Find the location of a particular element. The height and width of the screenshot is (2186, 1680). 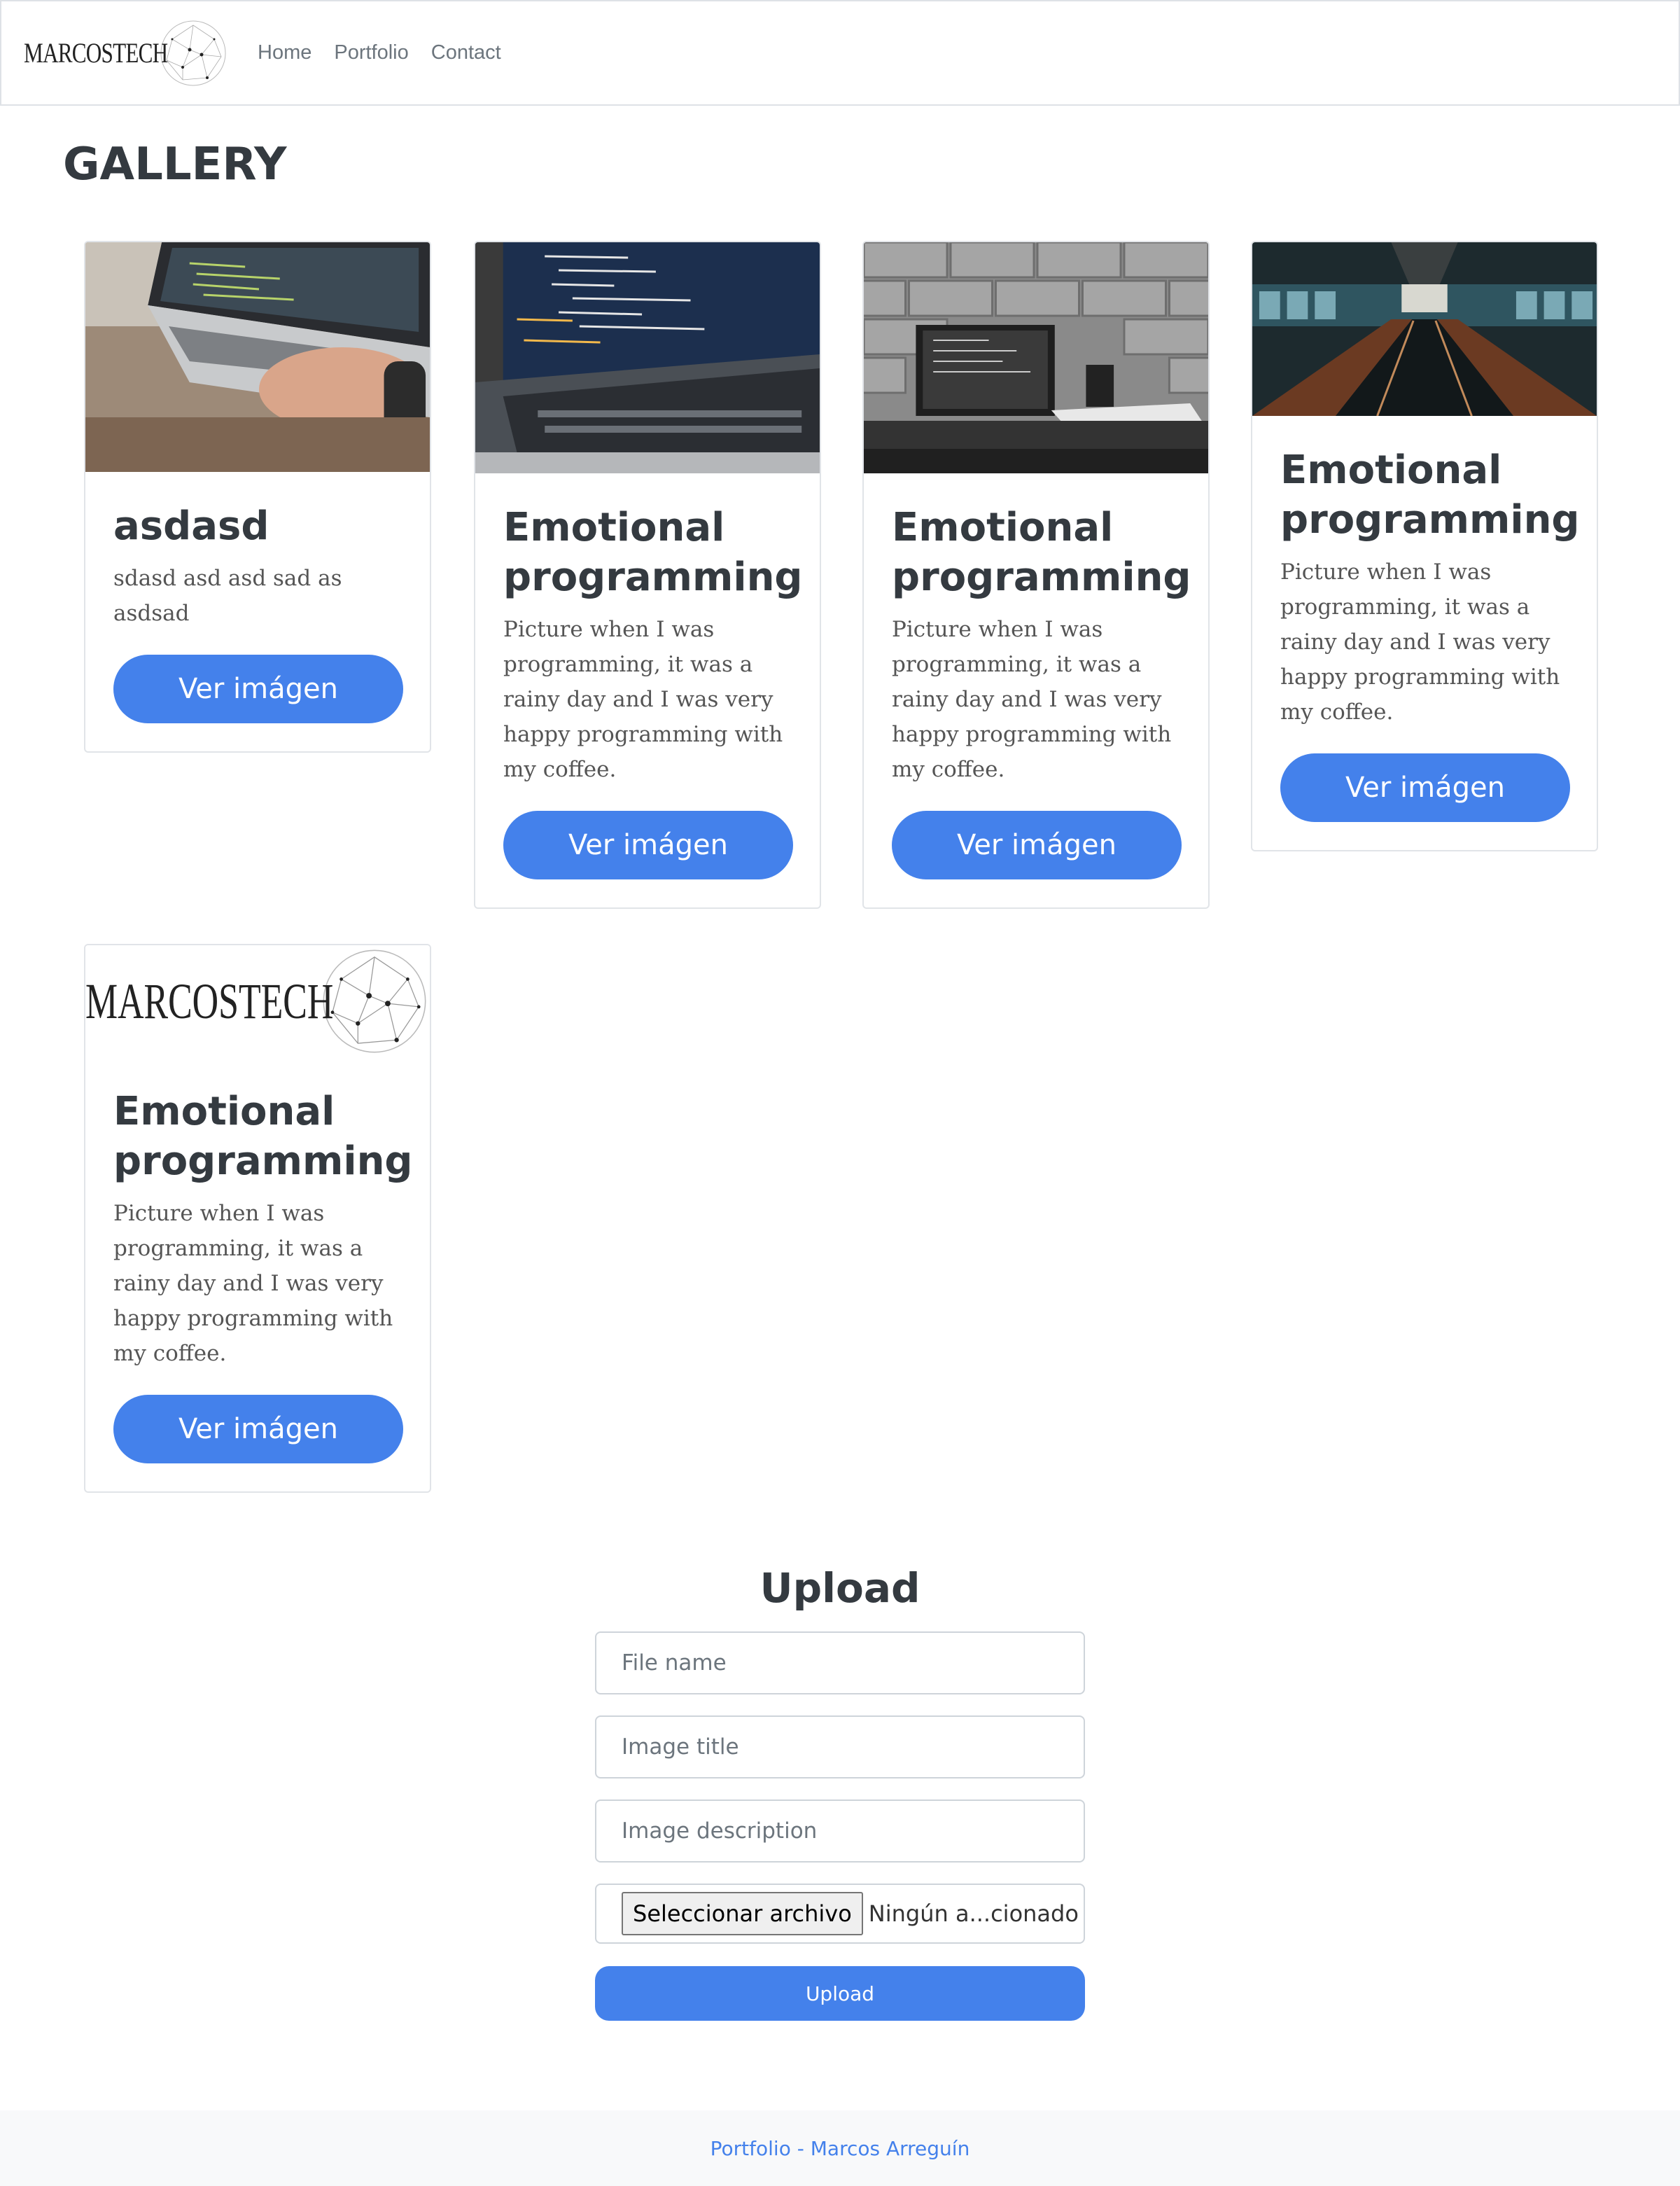

gallery-title: GALLERY is located at coordinates (175, 165).